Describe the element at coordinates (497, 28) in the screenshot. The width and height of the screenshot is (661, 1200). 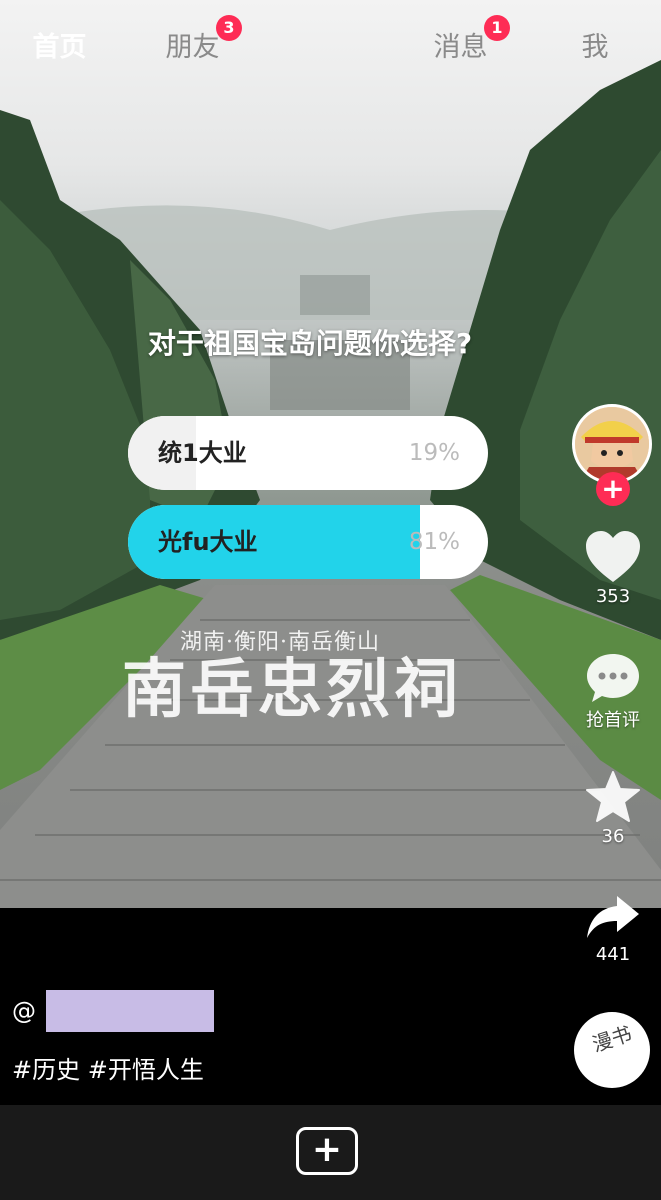
I see `messages-badge: 1` at that location.